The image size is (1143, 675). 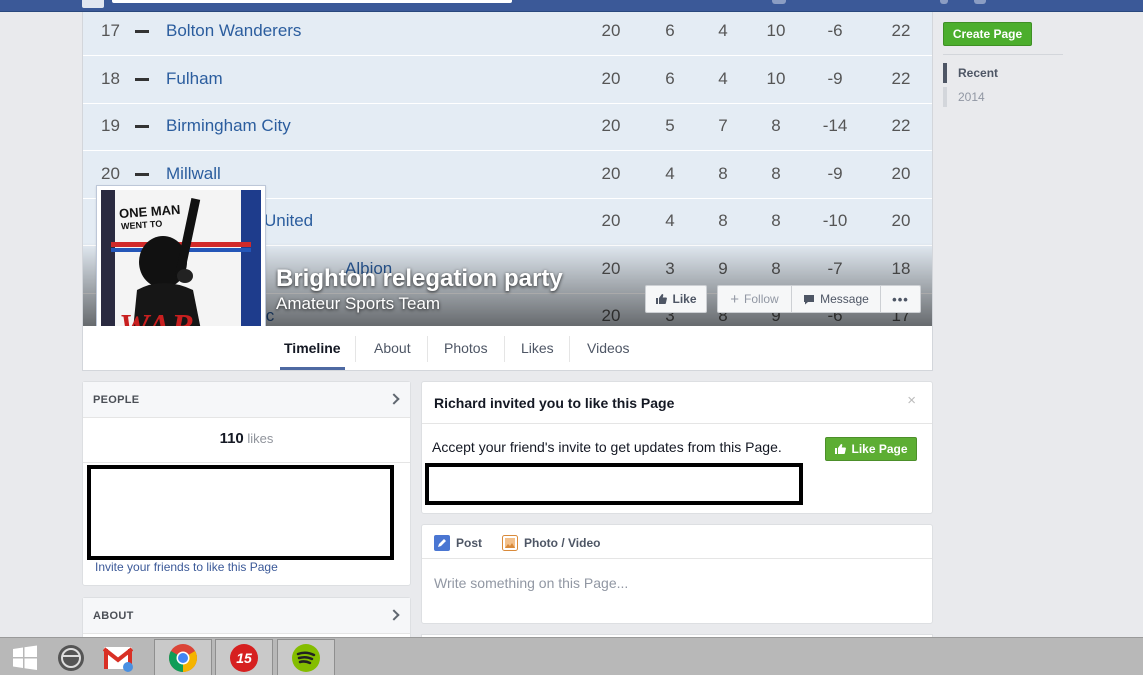 I want to click on photo-video-tab: Photo / Video, so click(x=551, y=543).